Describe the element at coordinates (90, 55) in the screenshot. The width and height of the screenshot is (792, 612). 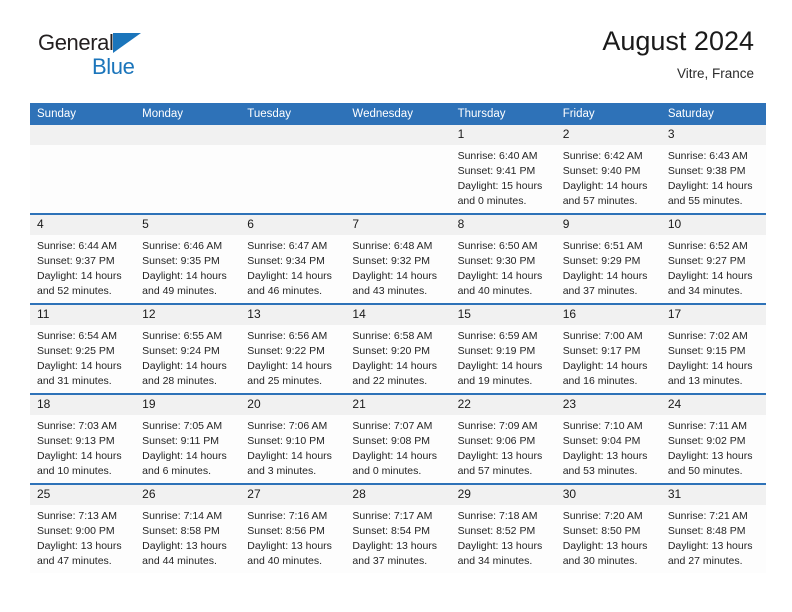
I see `brand-logo: General Blue` at that location.